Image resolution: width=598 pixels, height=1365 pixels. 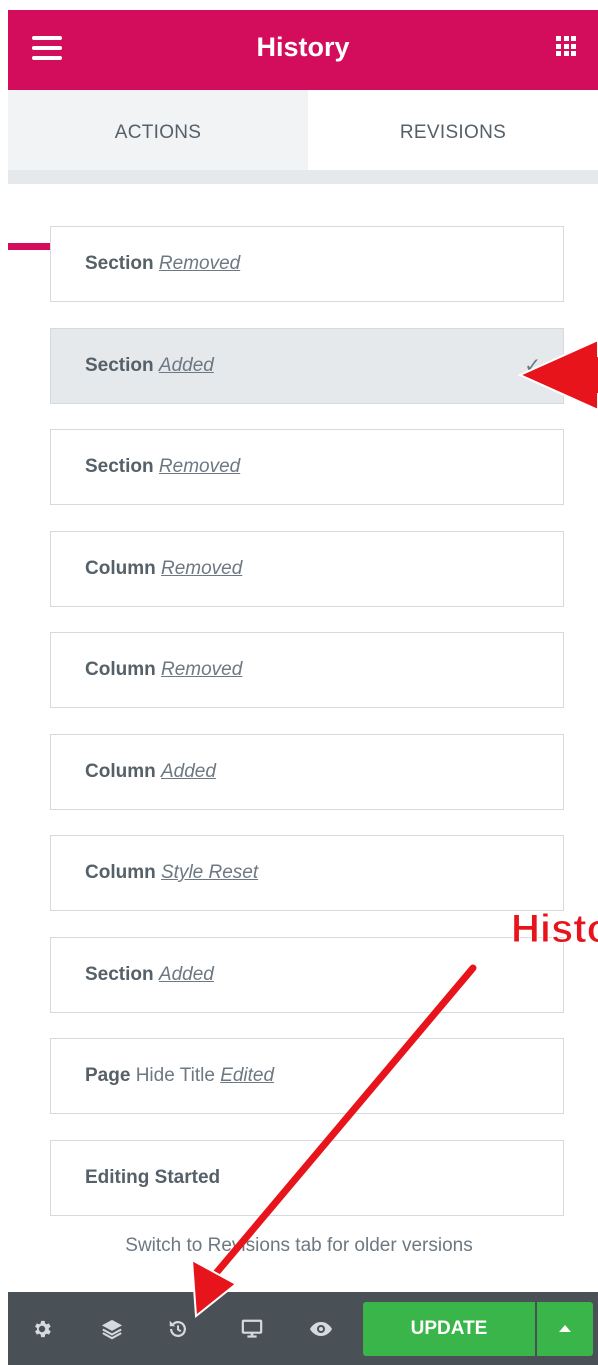 What do you see at coordinates (303, 47) in the screenshot?
I see `panel-title: History` at bounding box center [303, 47].